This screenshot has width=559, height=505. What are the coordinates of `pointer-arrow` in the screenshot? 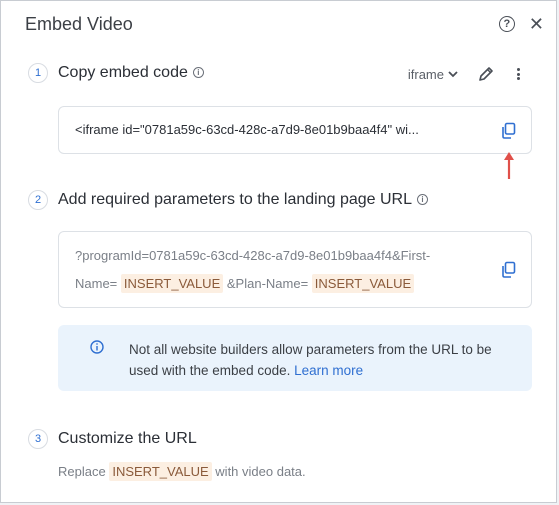 It's located at (509, 165).